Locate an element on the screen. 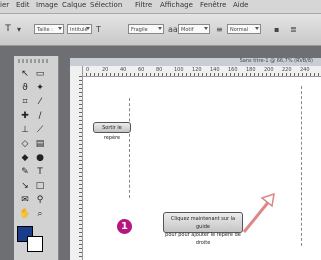 The width and height of the screenshot is (321, 260). font-size-icon: T is located at coordinates (98, 29).